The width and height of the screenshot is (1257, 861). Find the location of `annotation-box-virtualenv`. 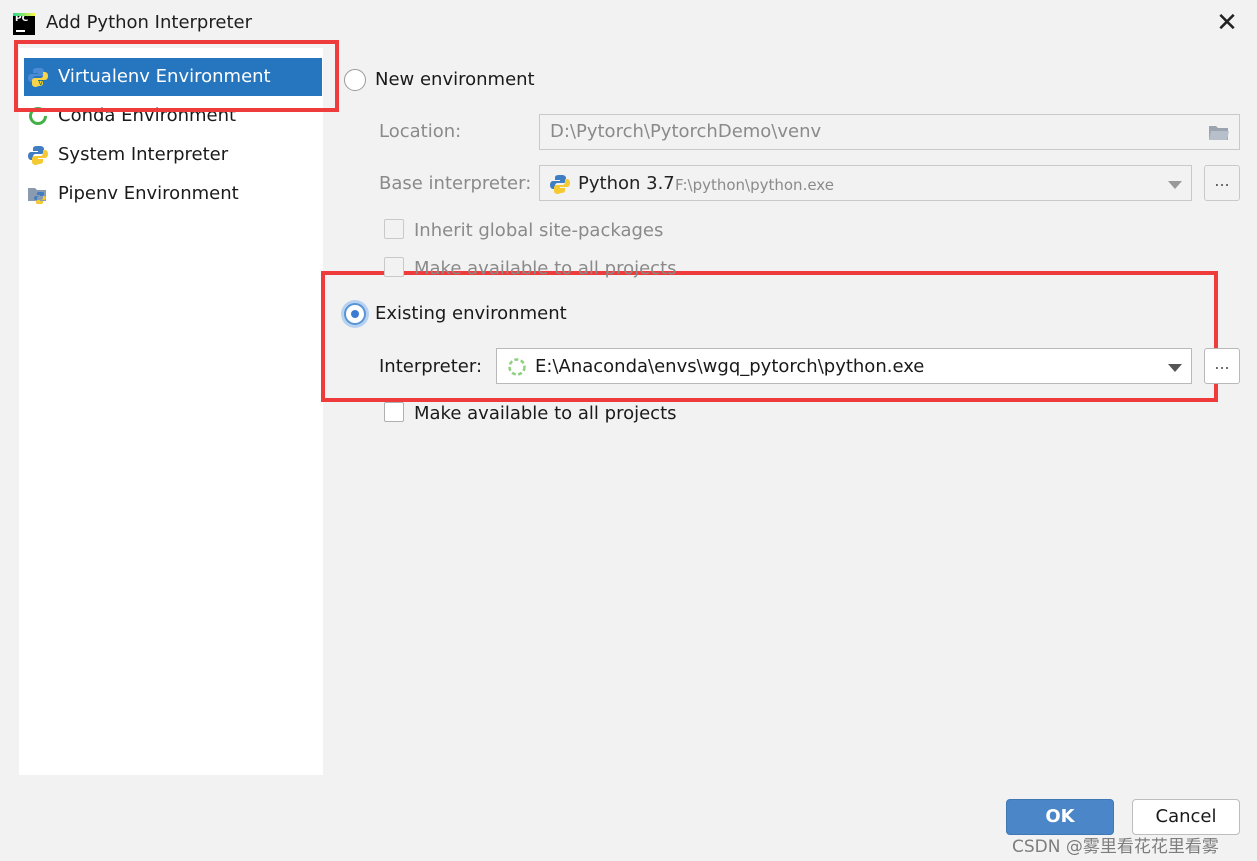

annotation-box-virtualenv is located at coordinates (176, 76).